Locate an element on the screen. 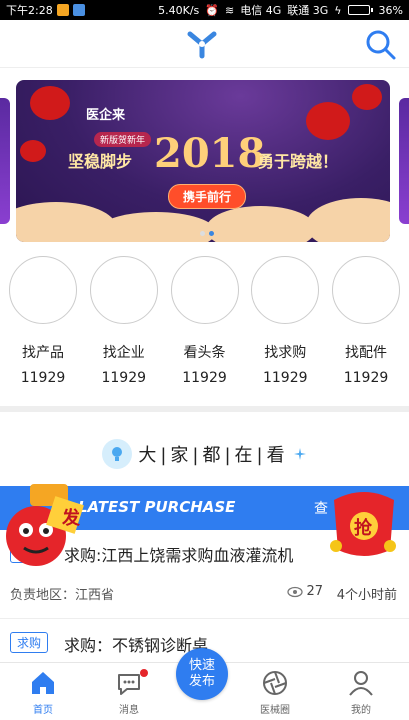 The width and height of the screenshot is (409, 720). banner-brand: 医企来 is located at coordinates (106, 115).